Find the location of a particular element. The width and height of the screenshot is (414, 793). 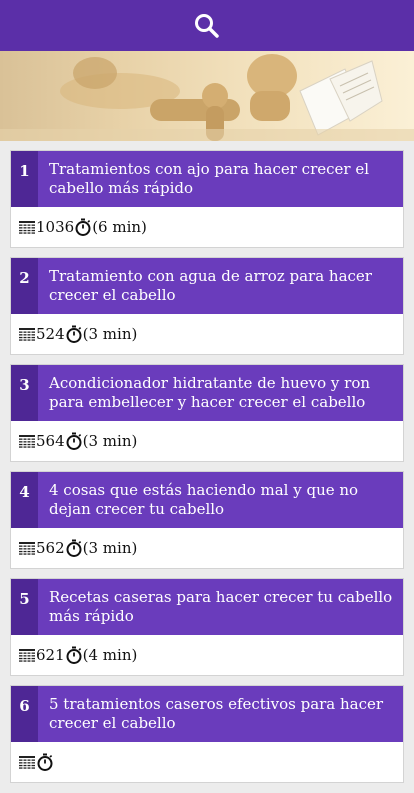

reading-time: (6 min) is located at coordinates (119, 227).